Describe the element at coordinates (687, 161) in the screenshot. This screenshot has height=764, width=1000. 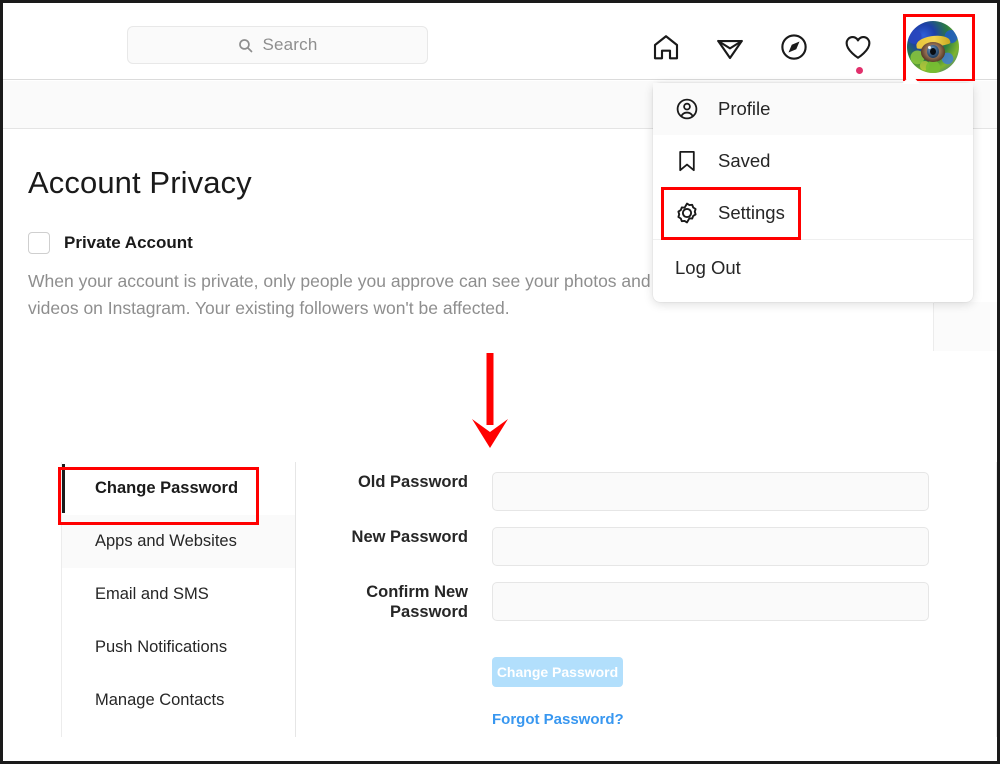
I see `bookmark-icon` at that location.